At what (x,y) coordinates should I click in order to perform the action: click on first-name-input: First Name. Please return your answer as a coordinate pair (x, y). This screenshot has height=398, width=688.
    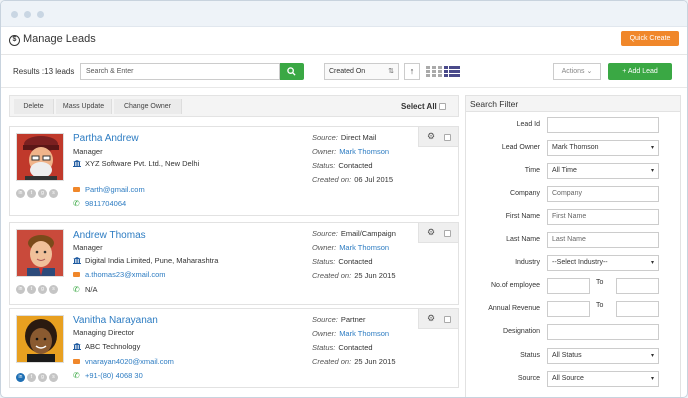
    Looking at the image, I should click on (603, 217).